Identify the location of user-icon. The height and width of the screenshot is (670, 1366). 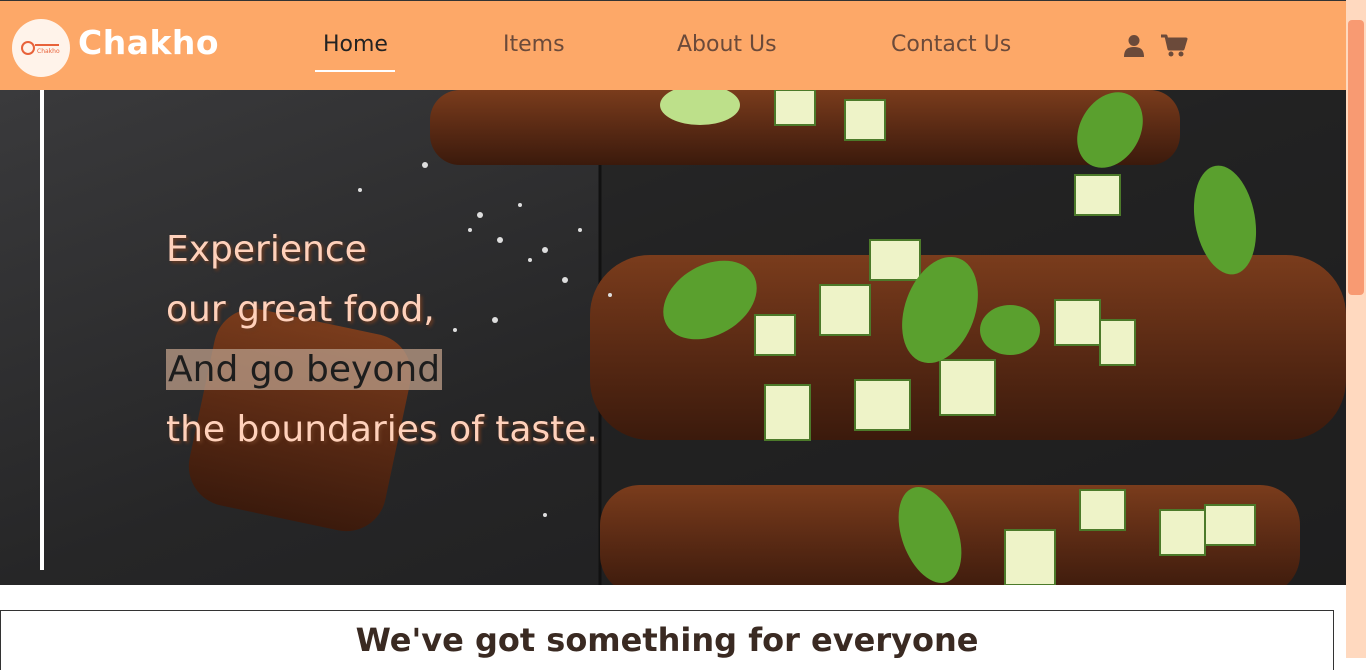
(1134, 48).